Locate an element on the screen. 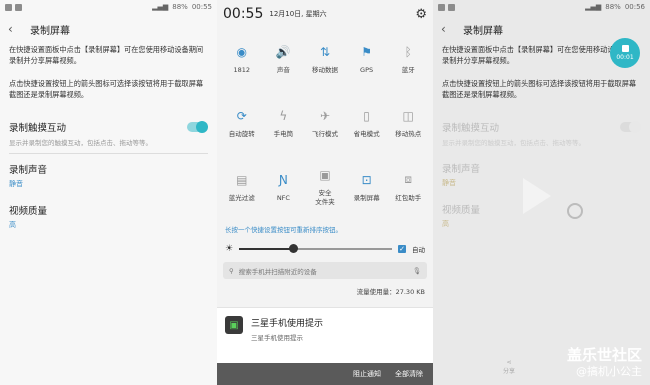 This screenshot has height=385, width=650. share-label: 分享 is located at coordinates (509, 371).